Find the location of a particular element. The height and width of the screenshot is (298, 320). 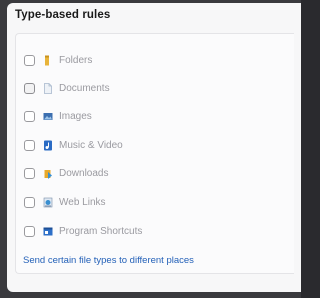

rule-label: Downloads is located at coordinates (84, 173).